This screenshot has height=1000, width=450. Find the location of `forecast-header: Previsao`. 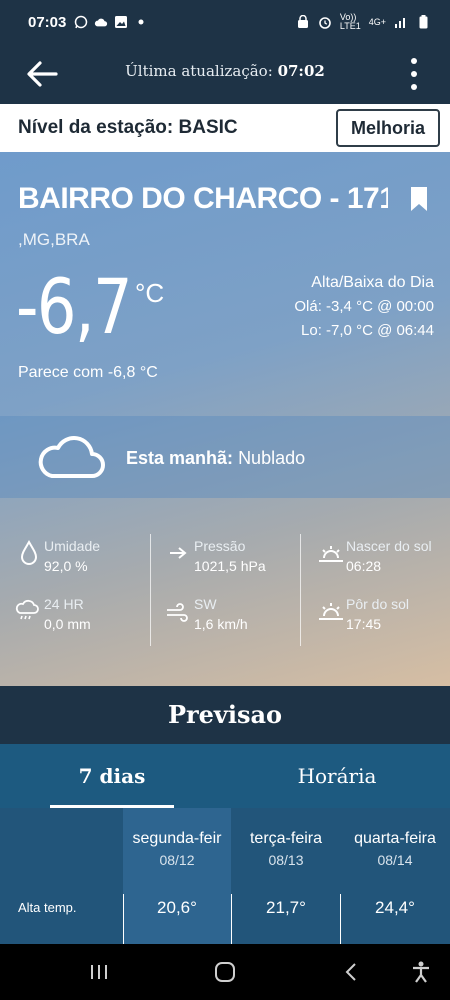

forecast-header: Previsao is located at coordinates (225, 715).